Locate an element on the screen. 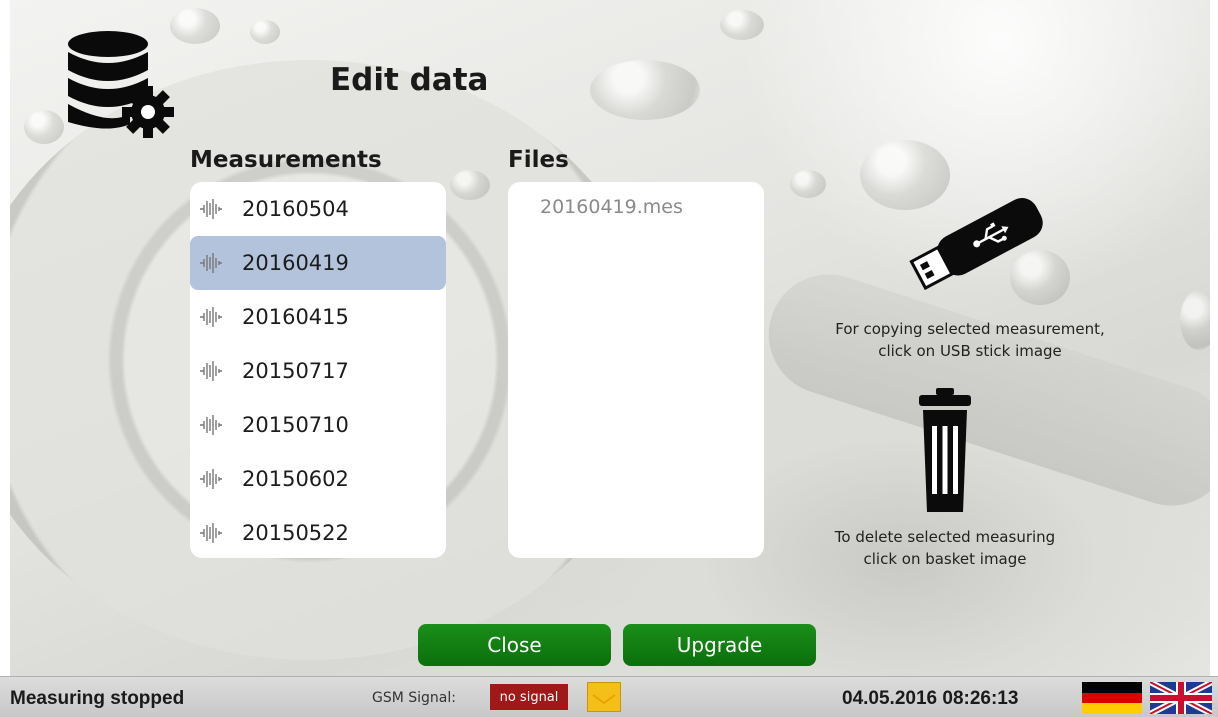 The image size is (1218, 717). measurement-item: 20150522 is located at coordinates (318, 532).